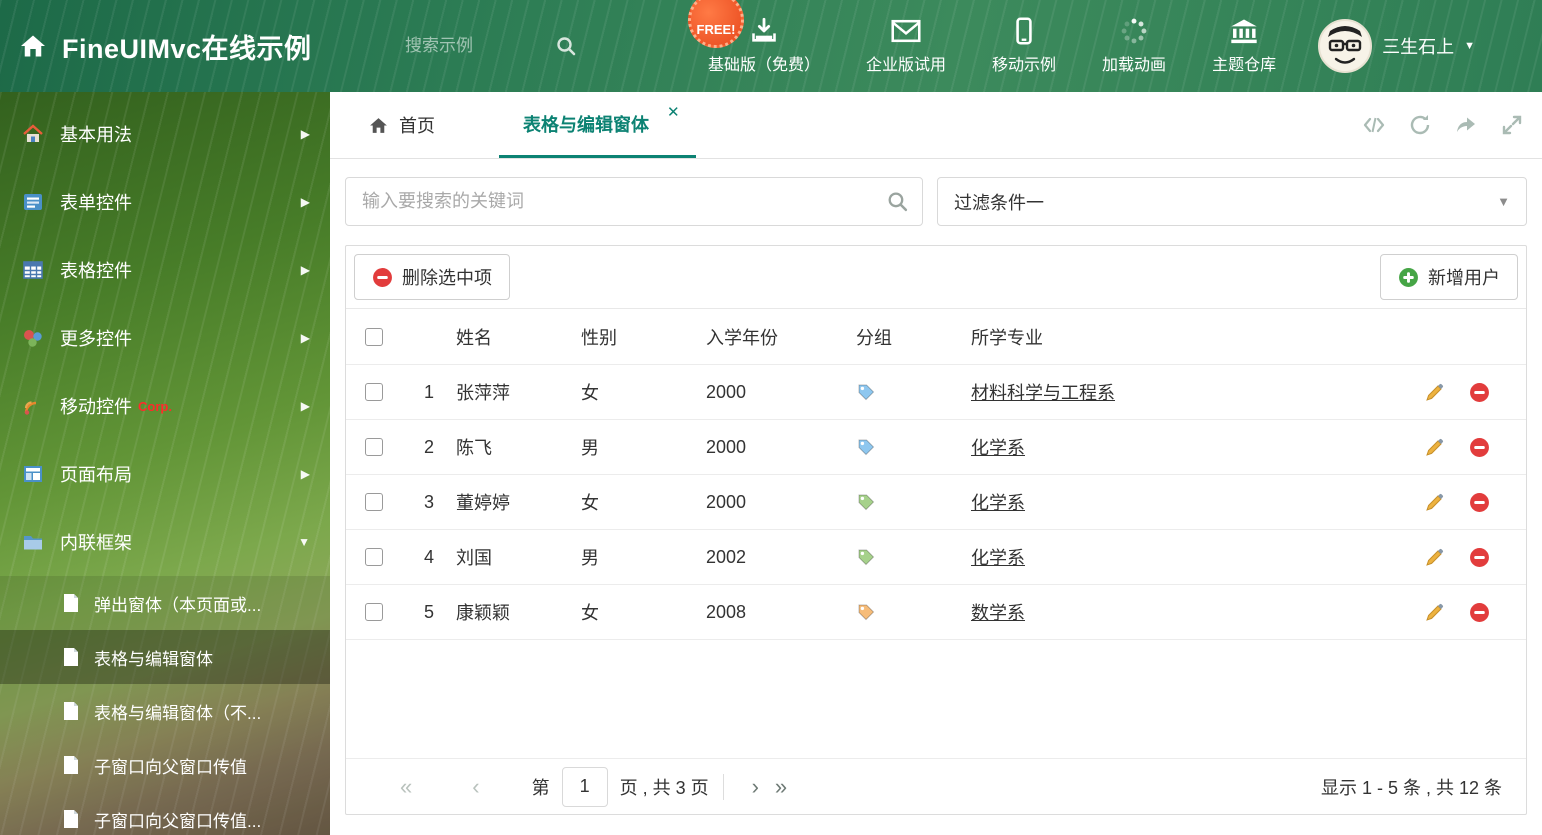 The height and width of the screenshot is (835, 1542). Describe the element at coordinates (1024, 46) in the screenshot. I see `nav-mobile-demo: 移动示例` at that location.